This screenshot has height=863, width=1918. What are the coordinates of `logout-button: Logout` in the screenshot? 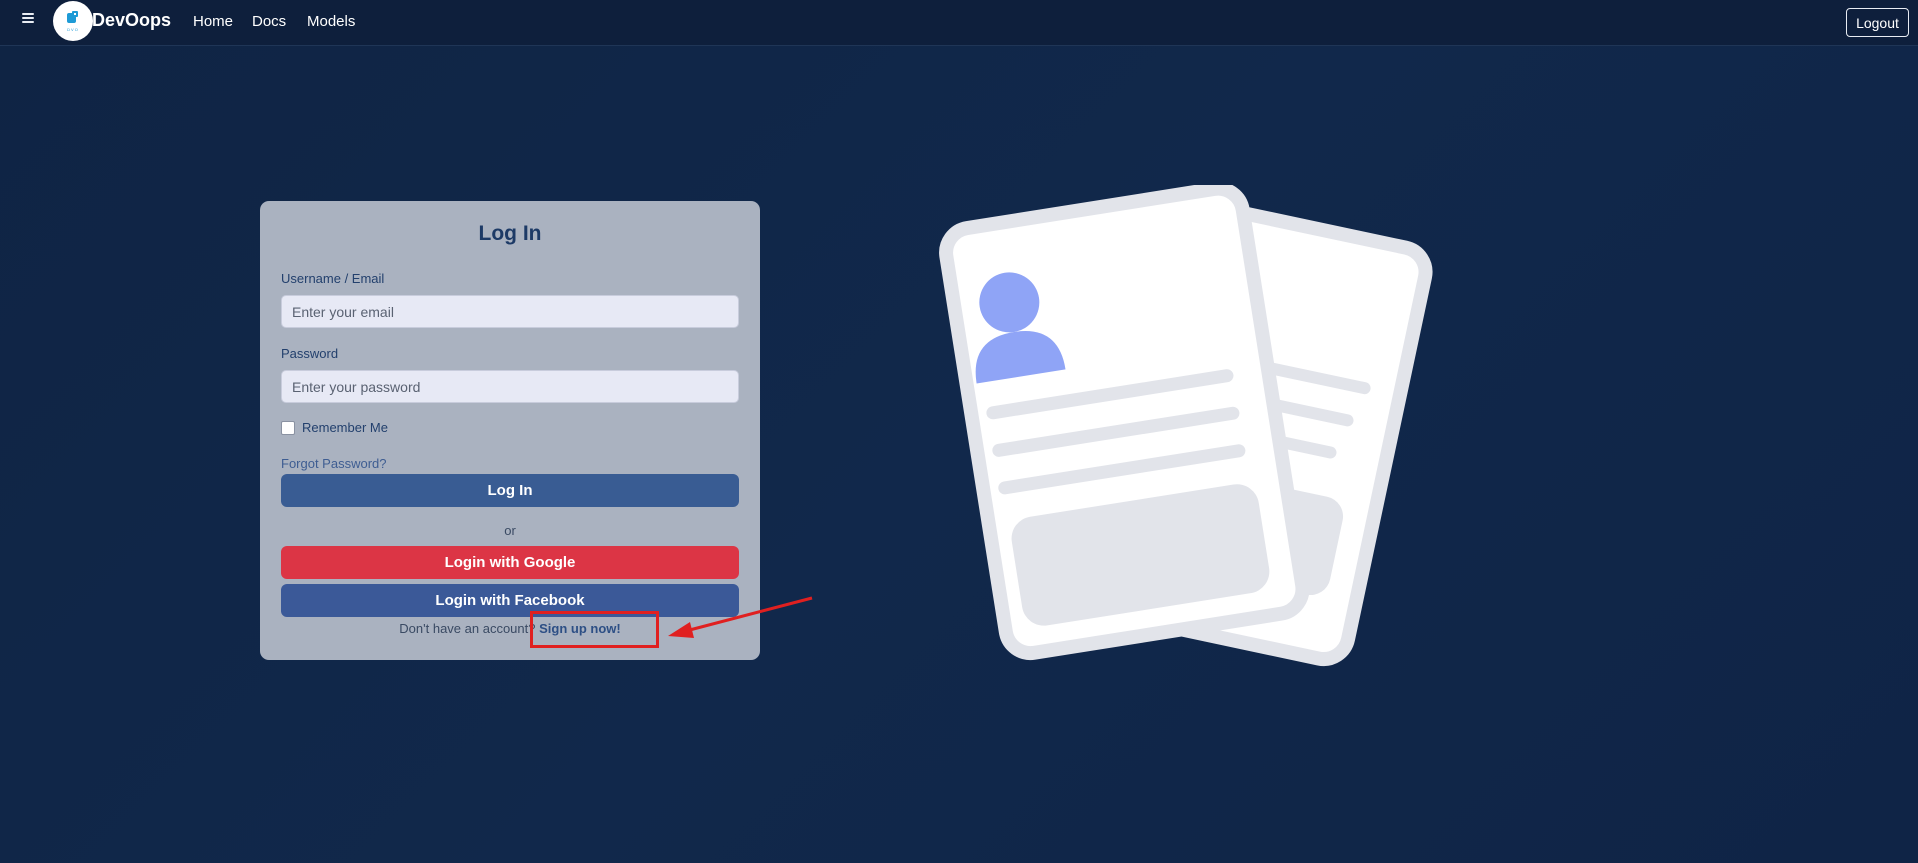 It's located at (1877, 22).